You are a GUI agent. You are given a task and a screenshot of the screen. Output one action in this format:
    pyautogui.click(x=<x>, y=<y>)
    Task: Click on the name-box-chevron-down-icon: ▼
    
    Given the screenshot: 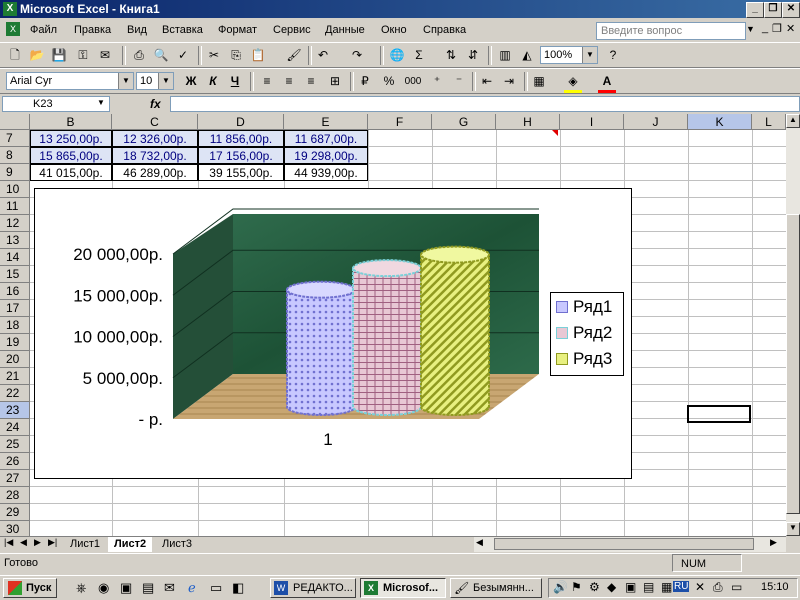 What is the action you would take?
    pyautogui.click(x=101, y=102)
    